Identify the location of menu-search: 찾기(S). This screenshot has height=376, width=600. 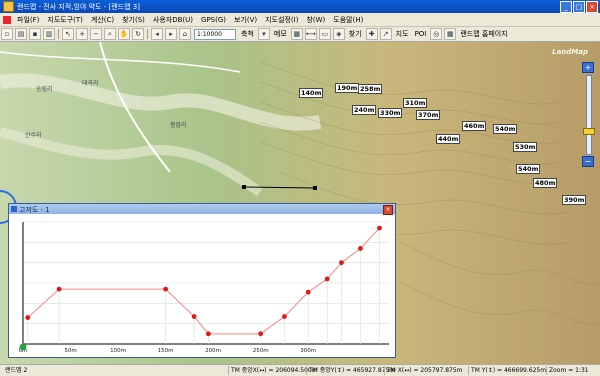
(133, 20).